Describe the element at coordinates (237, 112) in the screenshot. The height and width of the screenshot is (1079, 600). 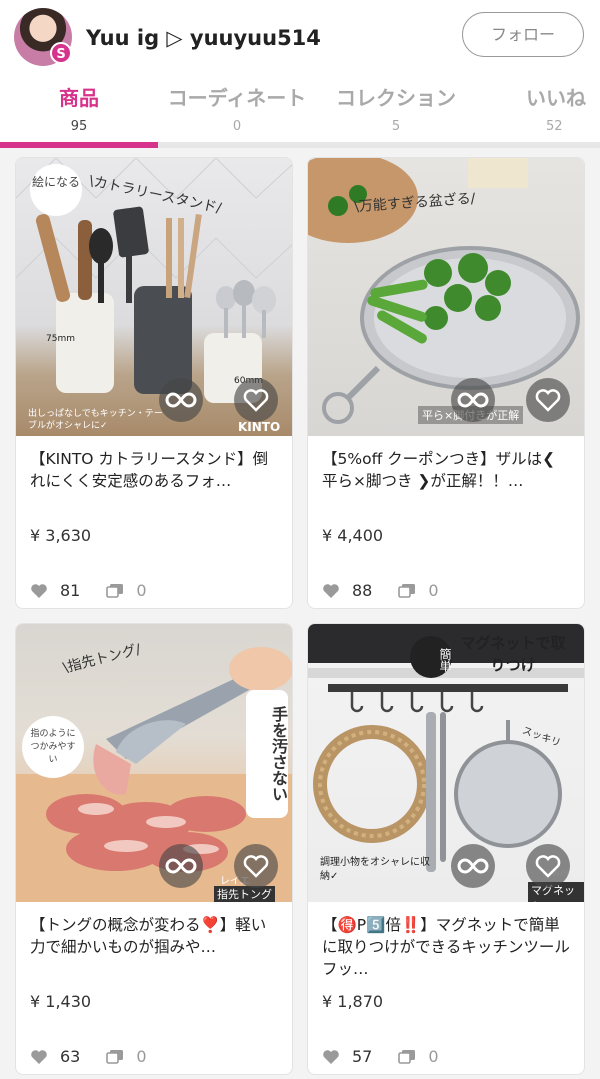
I see `tab-coordinate: コーディネート 0` at that location.